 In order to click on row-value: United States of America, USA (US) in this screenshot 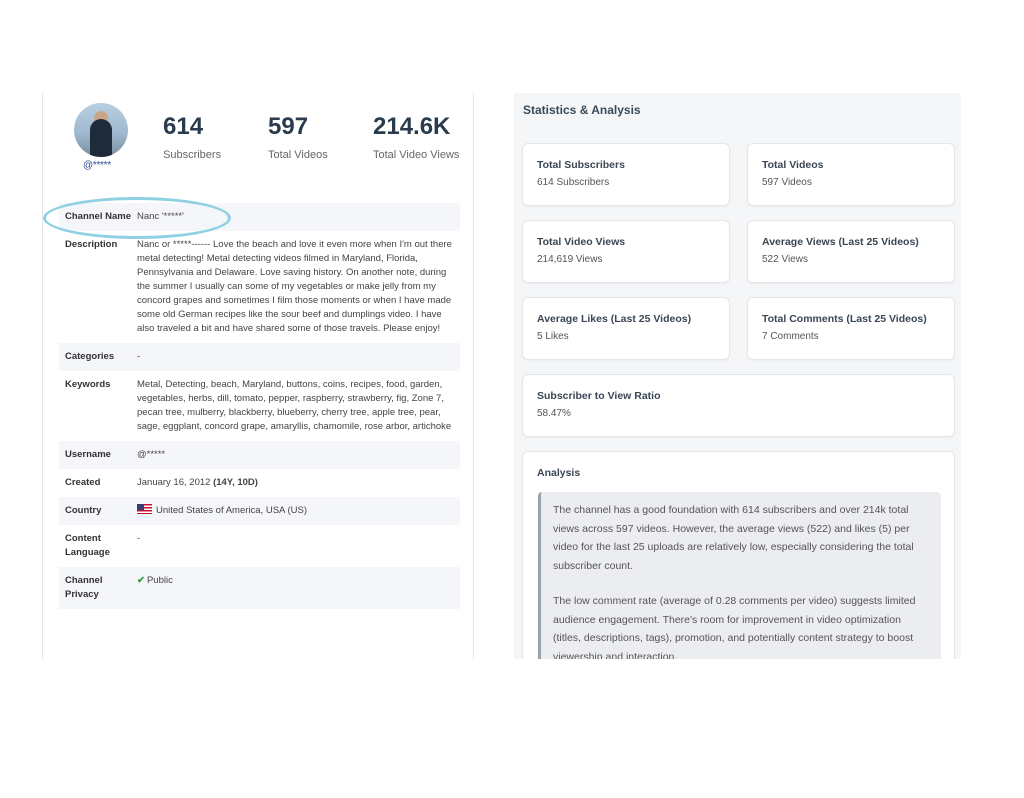, I will do `click(295, 511)`.